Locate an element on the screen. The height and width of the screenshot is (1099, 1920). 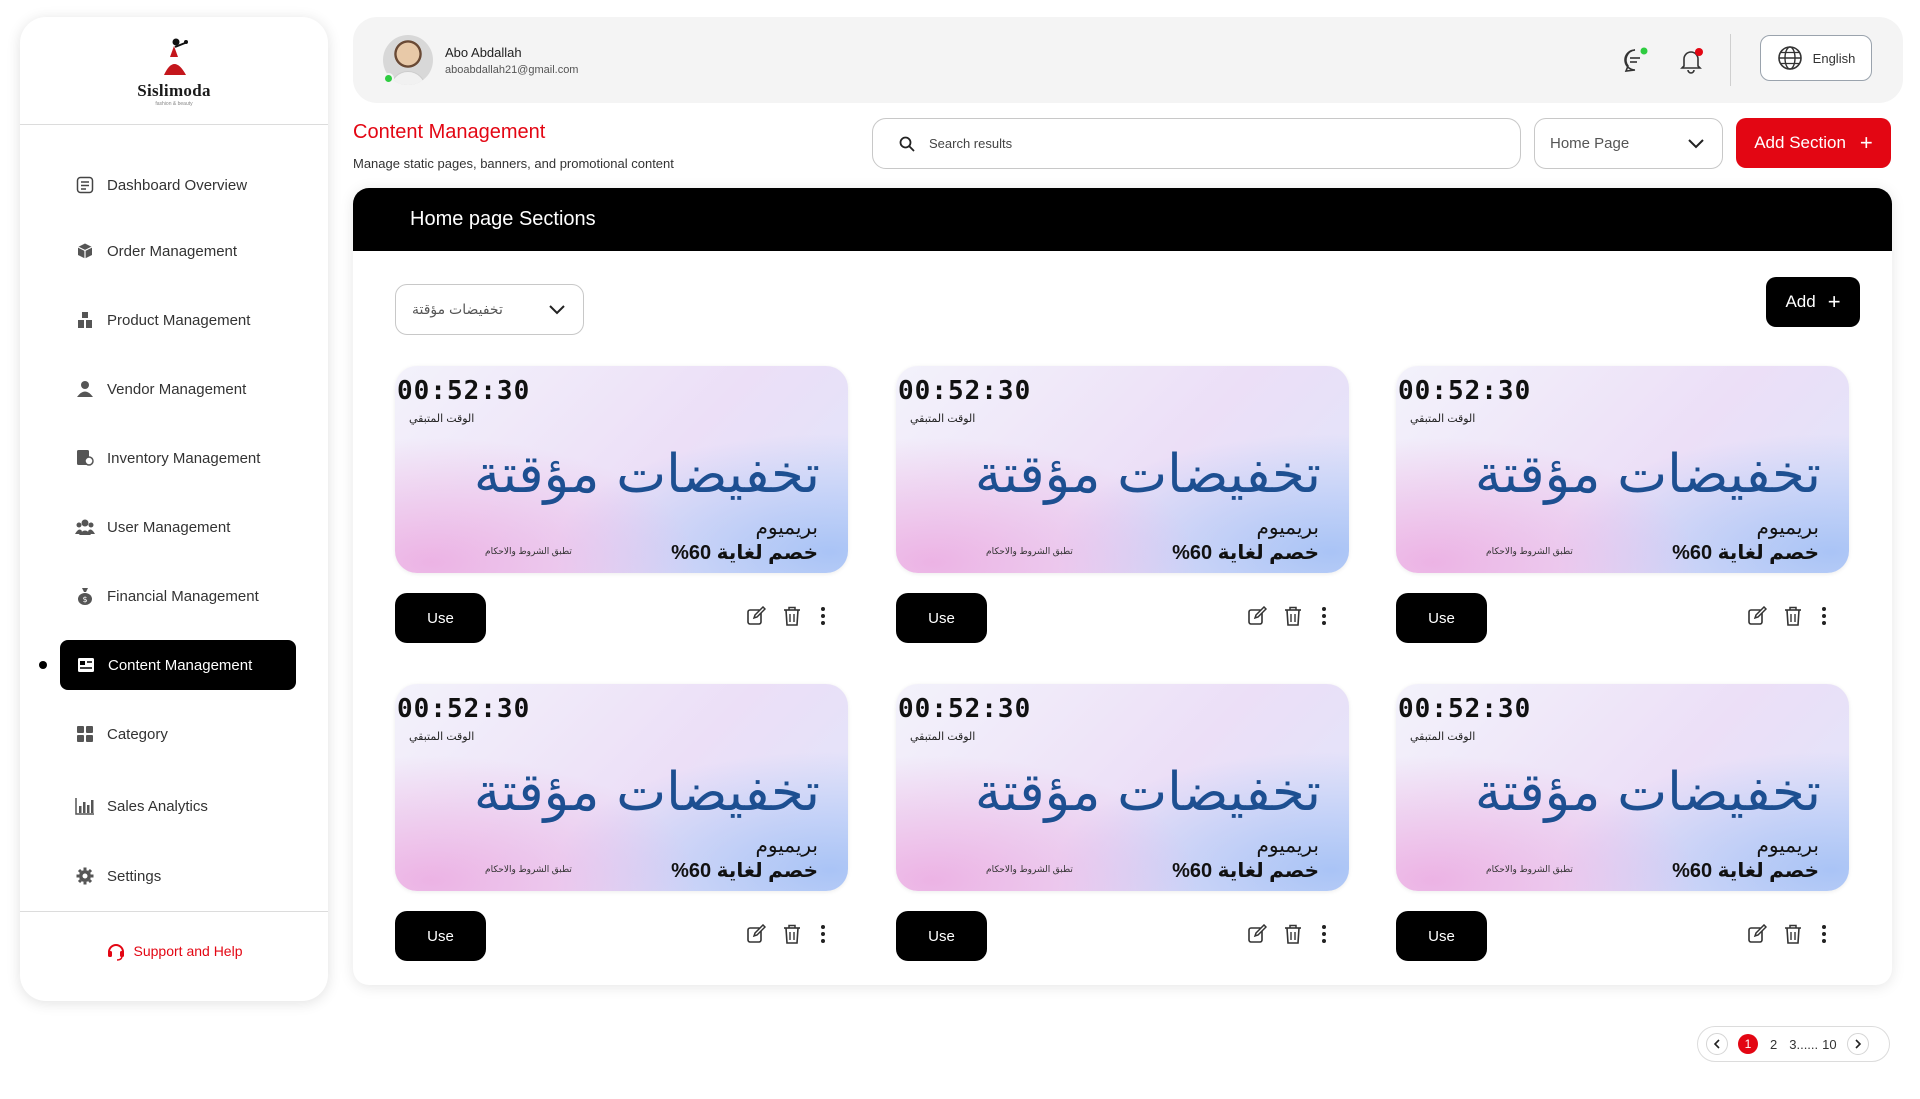
sidebar-item-analytics: Sales Analytics is located at coordinates (141, 806).